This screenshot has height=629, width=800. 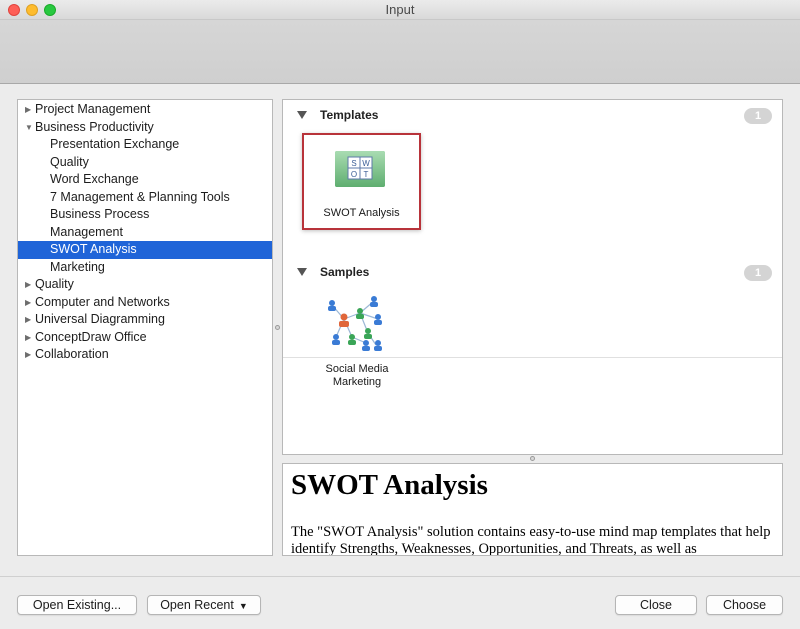 I want to click on tree-item: ▶ Project Management, so click(x=145, y=110).